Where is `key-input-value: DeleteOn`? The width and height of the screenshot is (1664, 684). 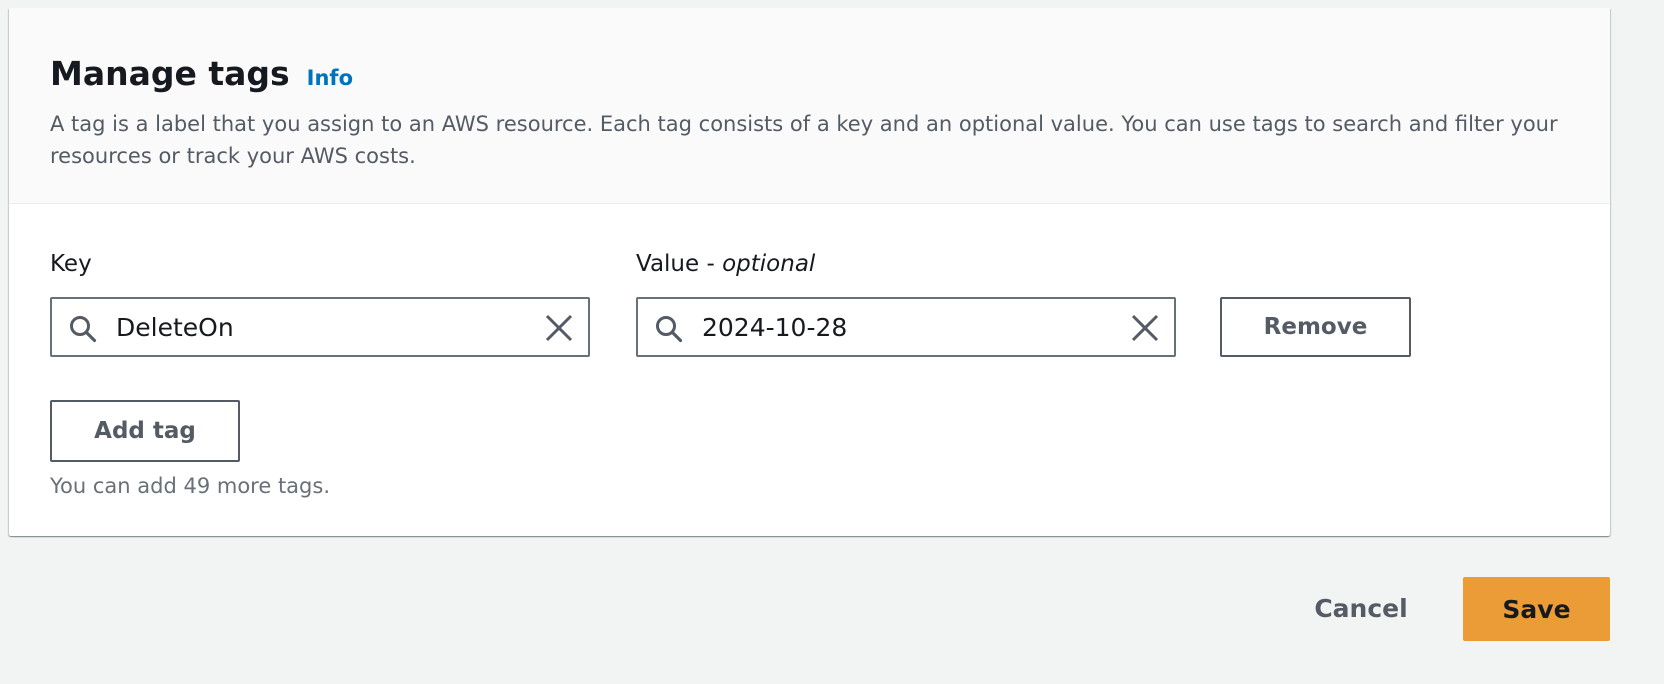
key-input-value: DeleteOn is located at coordinates (175, 327).